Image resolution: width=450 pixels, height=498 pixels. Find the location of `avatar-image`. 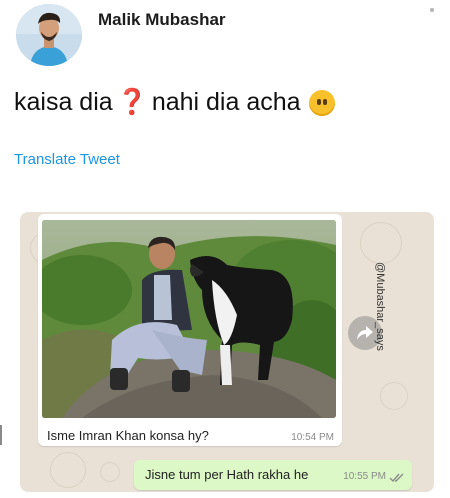

avatar-image is located at coordinates (49, 35).